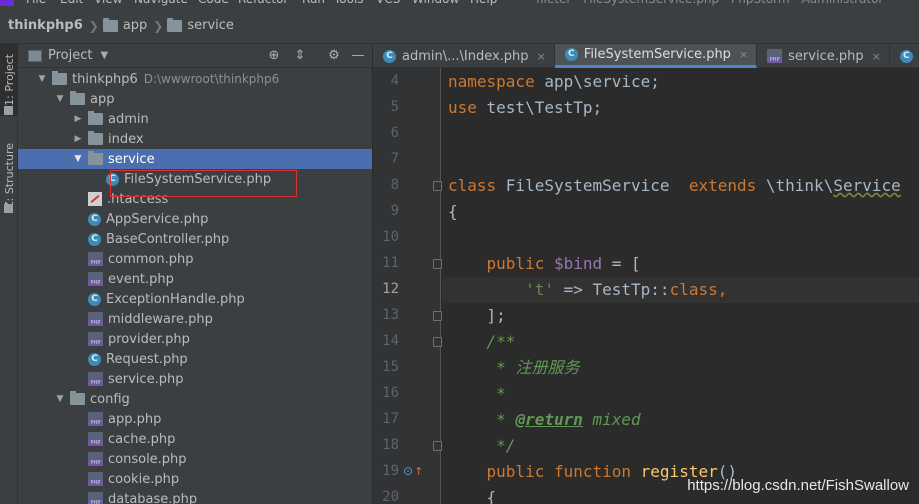 Image resolution: width=919 pixels, height=504 pixels. Describe the element at coordinates (313, 3) in the screenshot. I see `menu-item: Run` at that location.